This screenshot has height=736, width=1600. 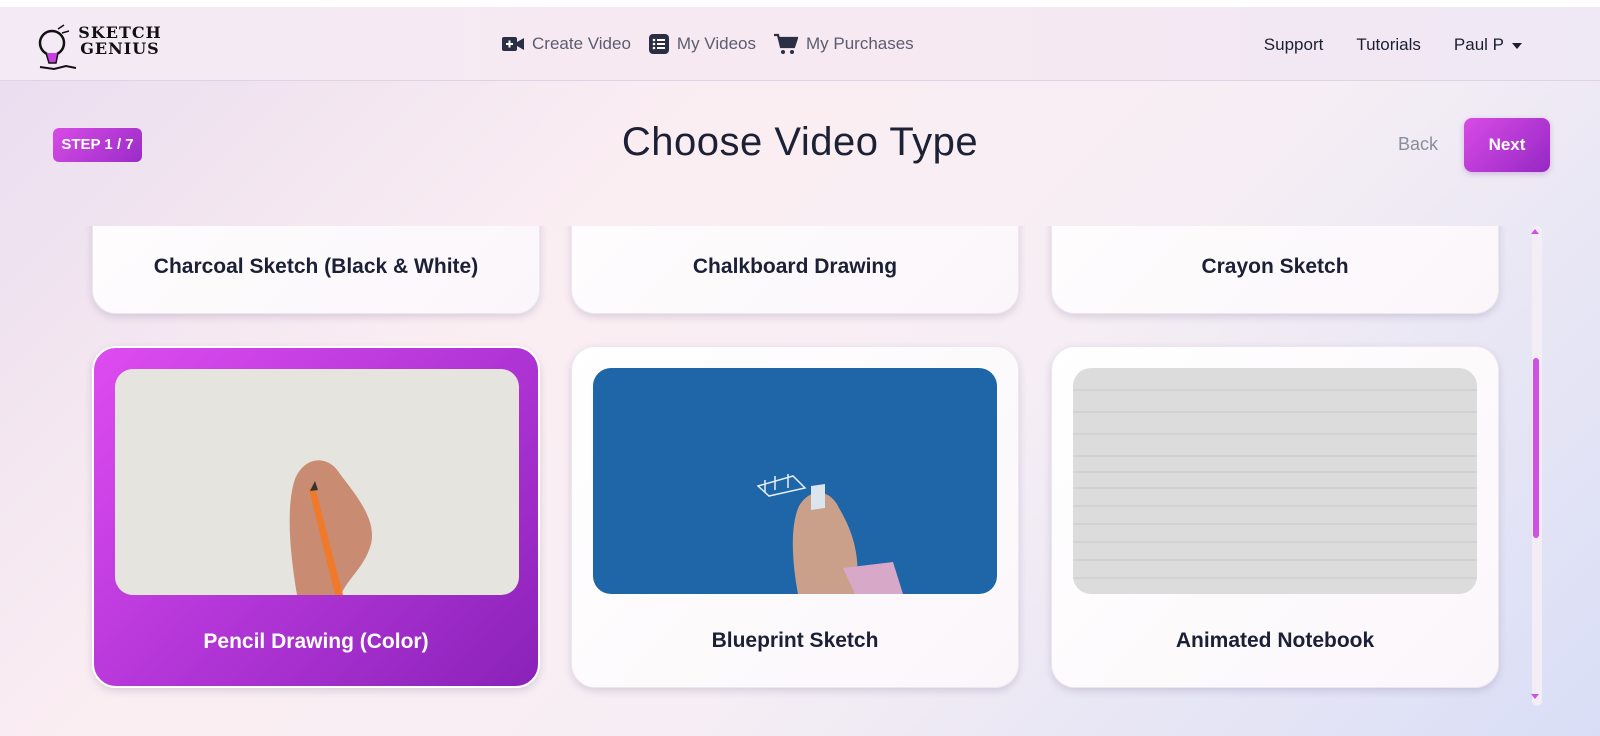 I want to click on user-menu: Paul P, so click(x=1488, y=45).